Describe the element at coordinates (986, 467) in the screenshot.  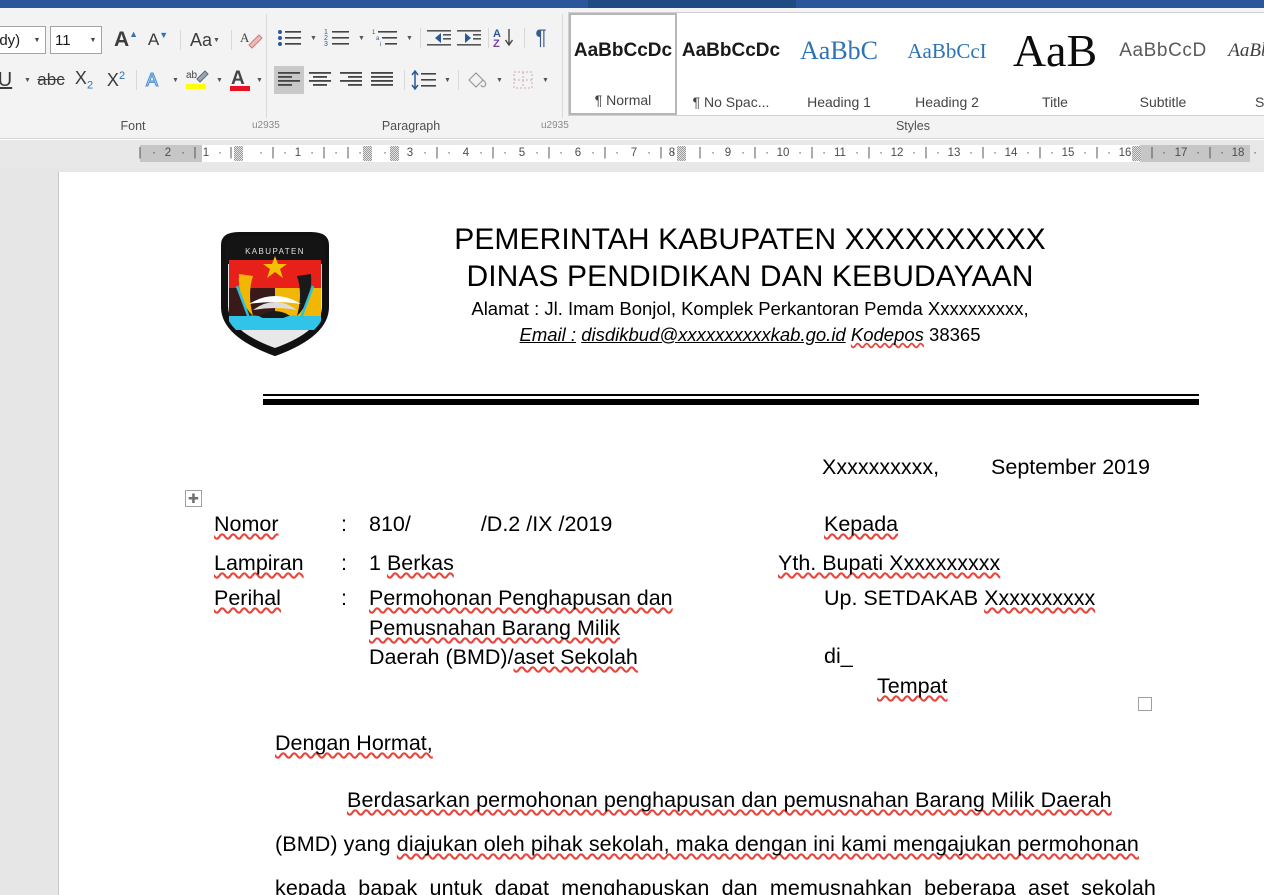
I see `date-line: Xxxxxxxxxx, September 2019` at that location.